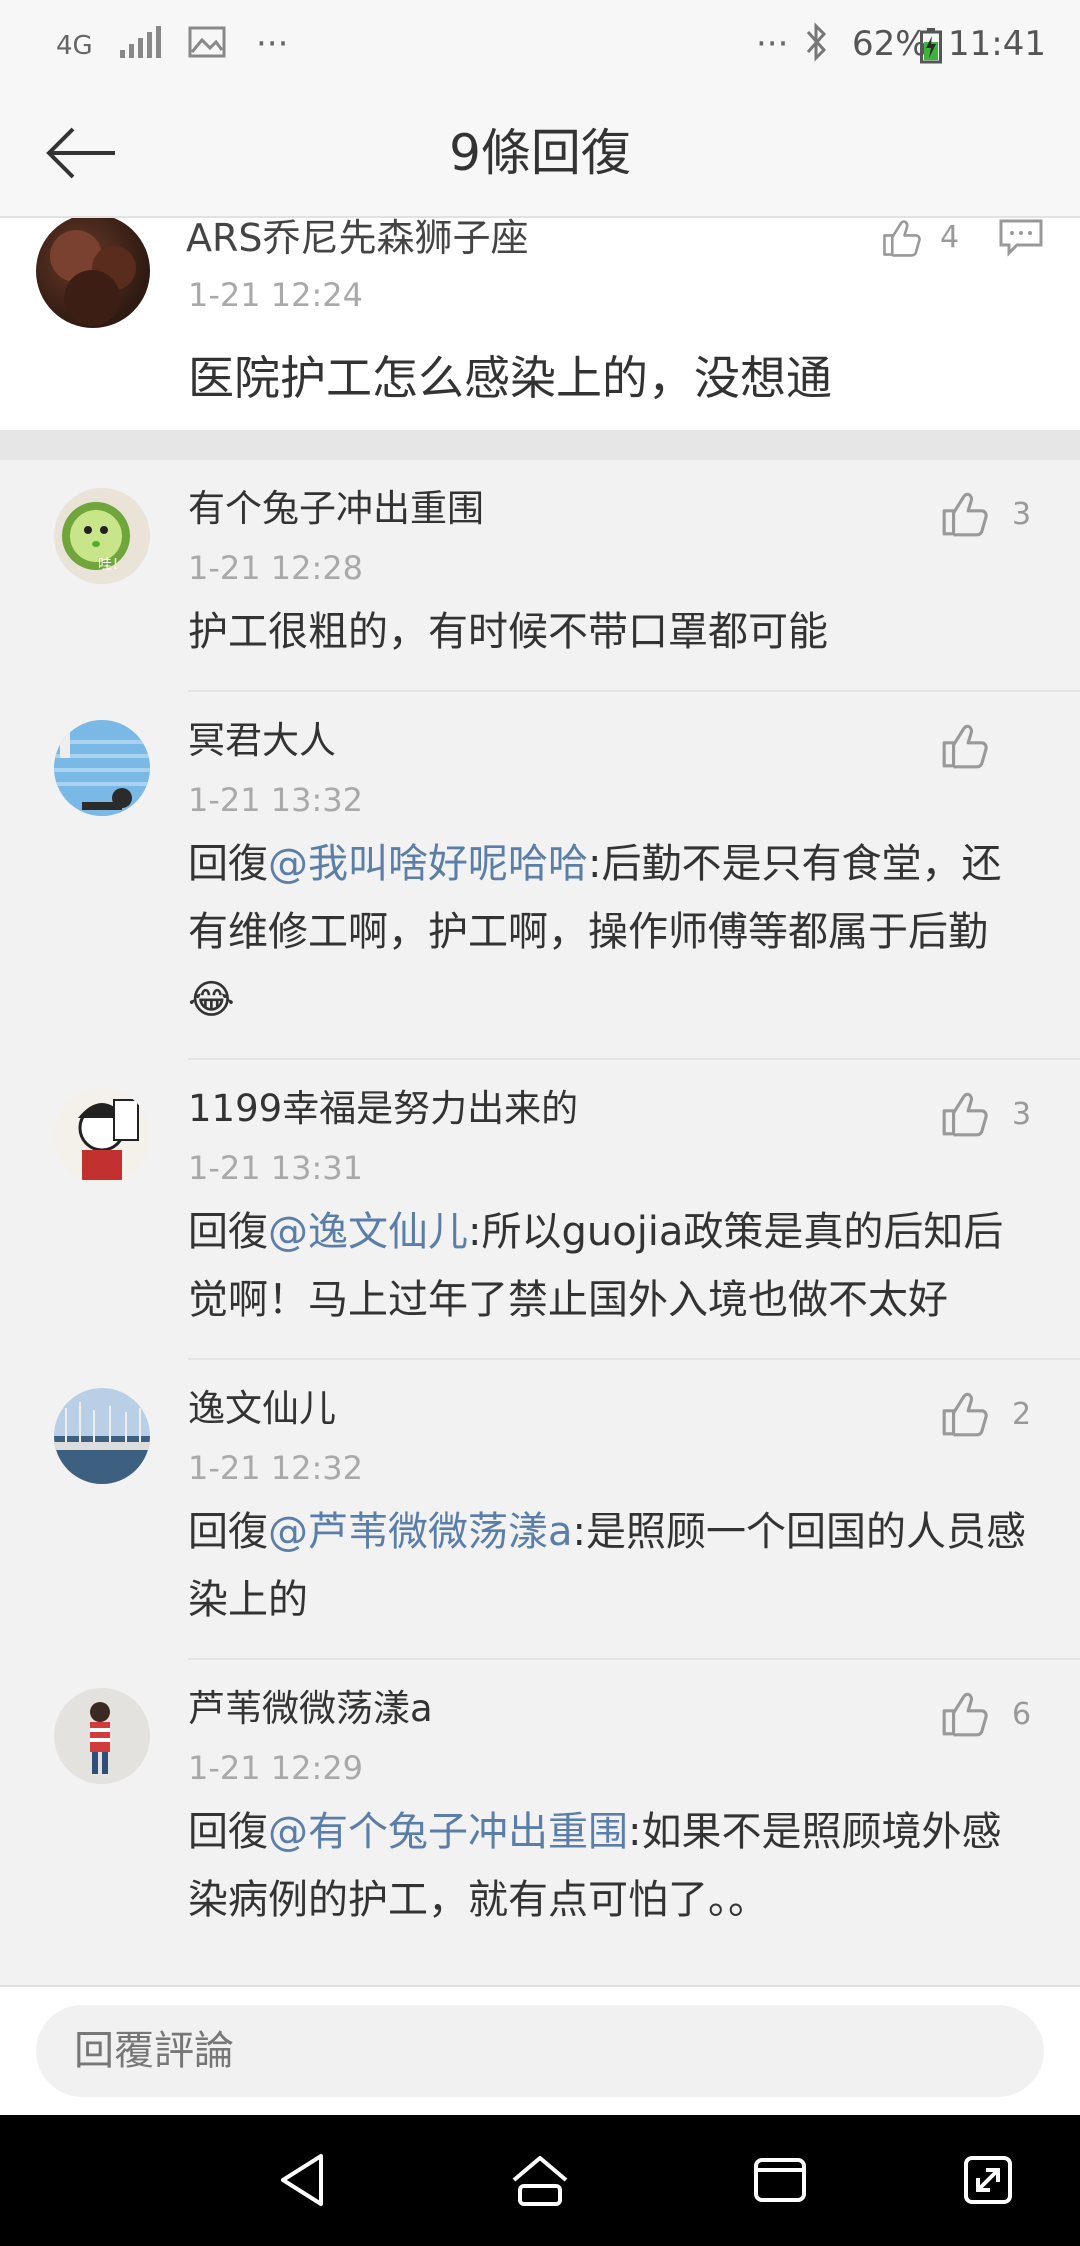  I want to click on reply-text: 护工很粗的，有时候不带口罩都可能, so click(634, 632).